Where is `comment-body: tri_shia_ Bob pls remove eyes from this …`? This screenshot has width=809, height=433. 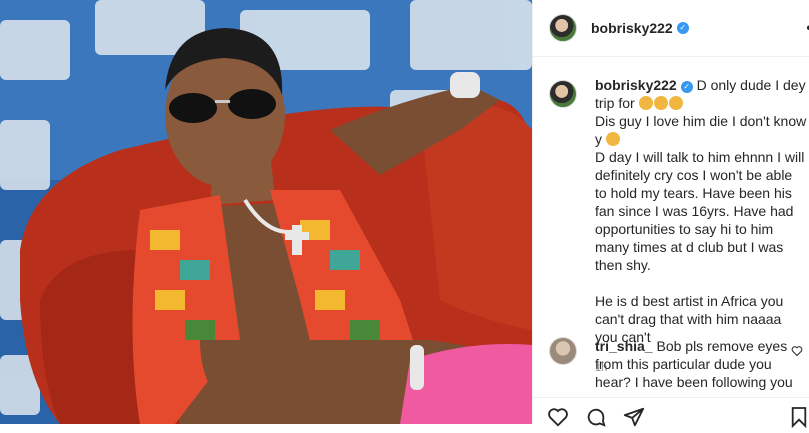 comment-body: tri_shia_ Bob pls remove eyes from this … is located at coordinates (699, 364).